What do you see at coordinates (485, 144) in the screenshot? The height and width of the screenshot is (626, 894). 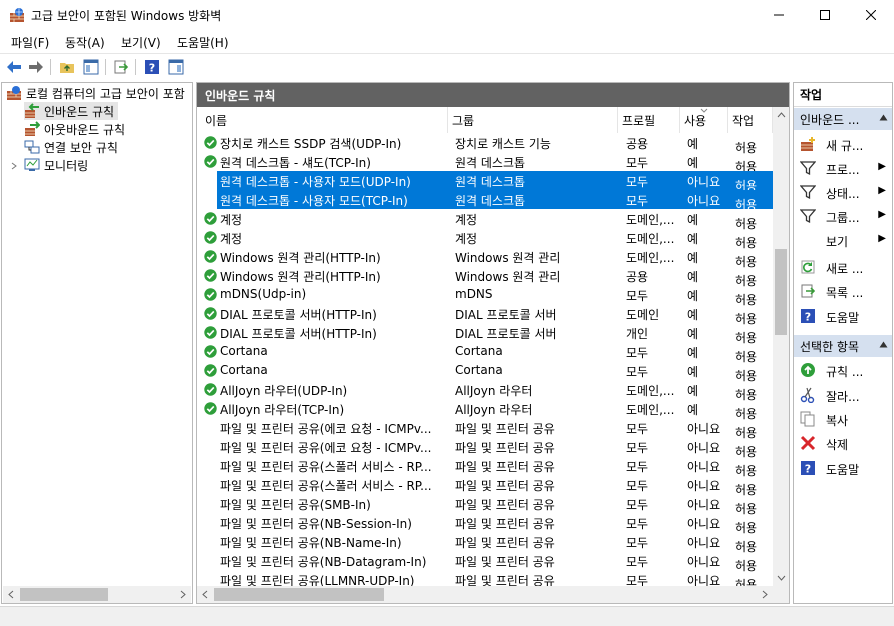 I see `rule-row: 장치로 캐스트 SSDP 검색(UDP-In) 장치로 캐스트 기능 공용 예 허용` at bounding box center [485, 144].